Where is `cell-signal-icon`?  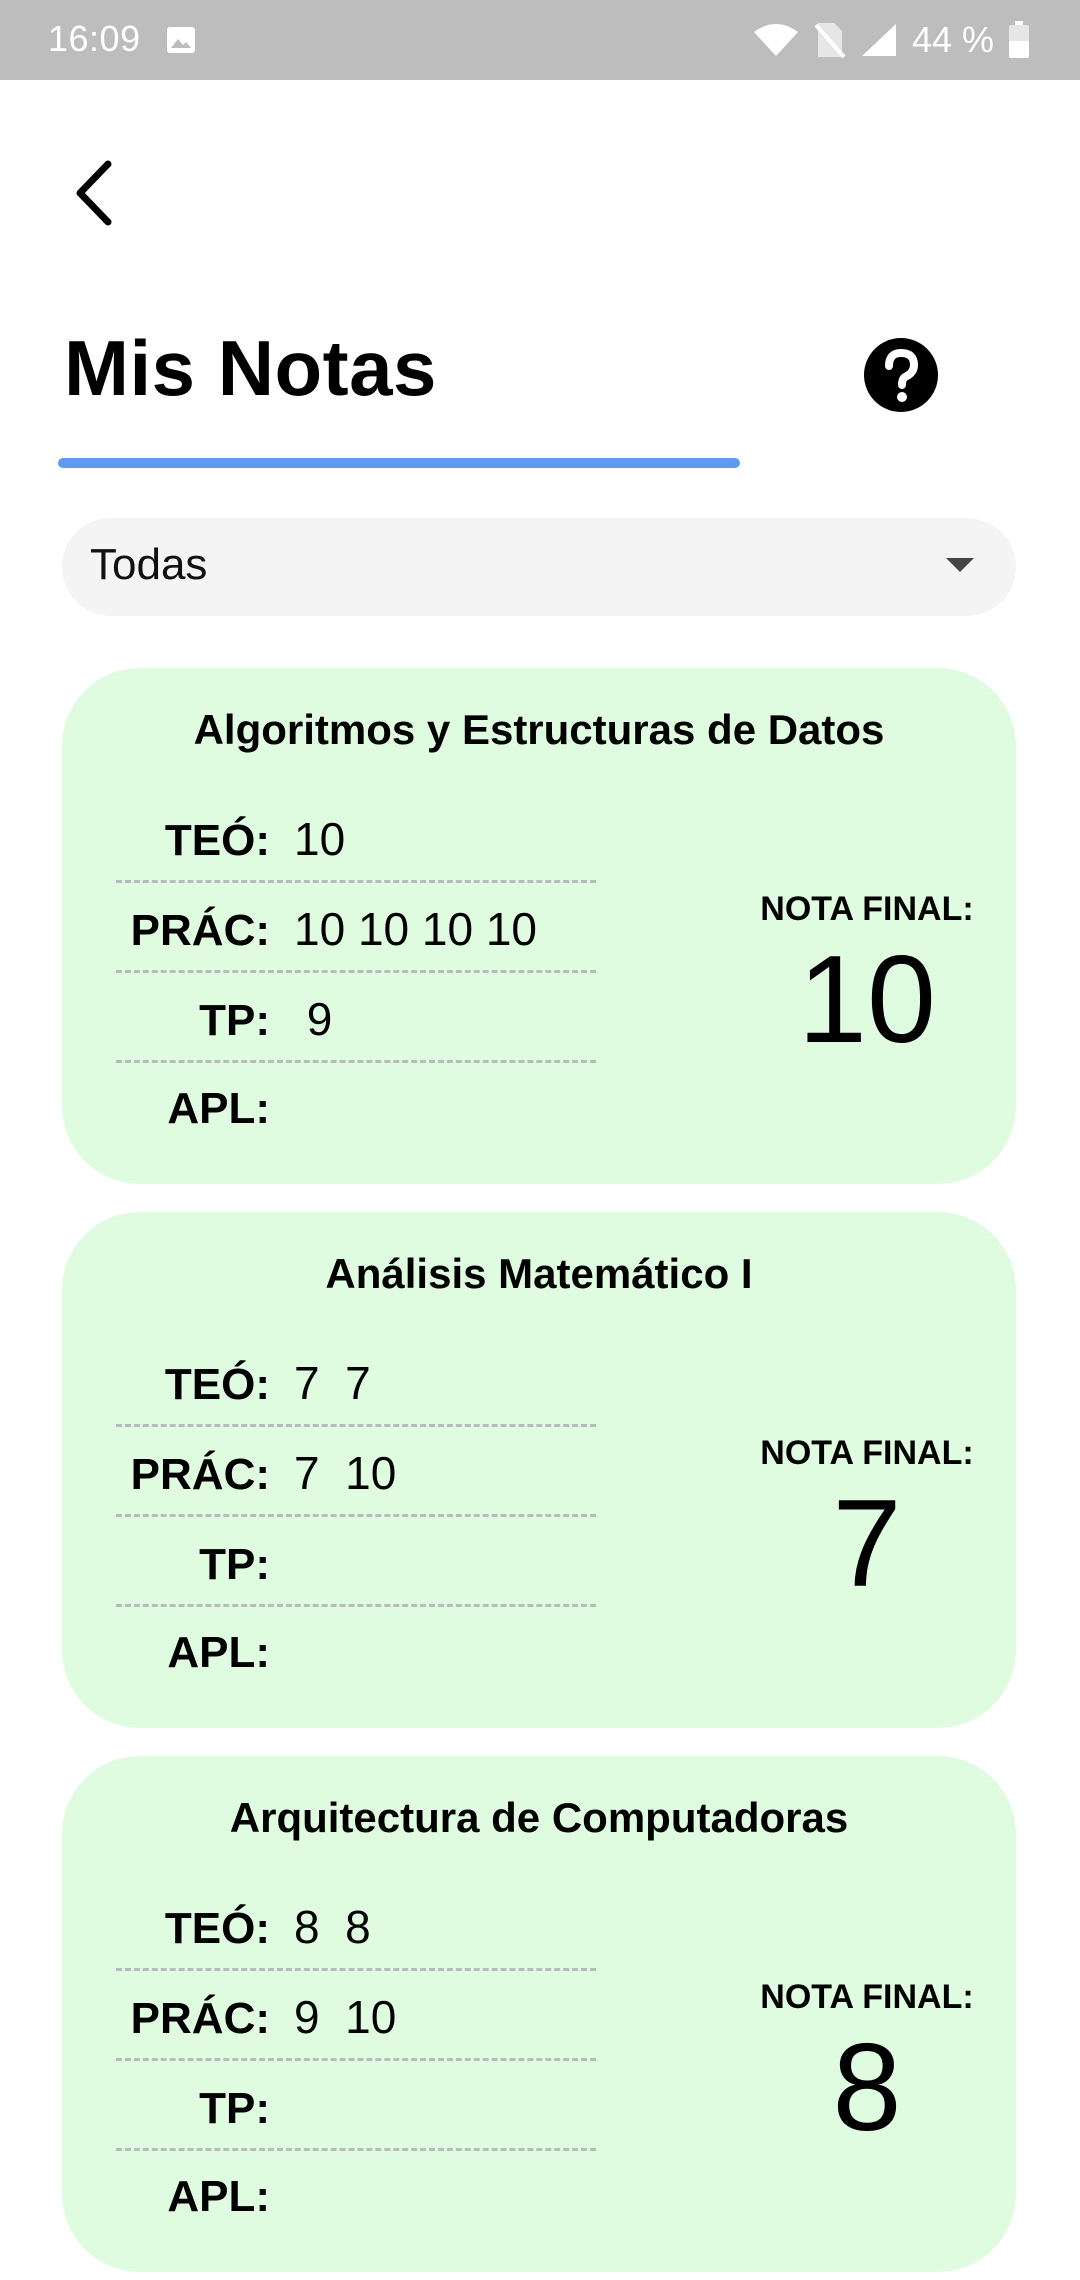 cell-signal-icon is located at coordinates (879, 40).